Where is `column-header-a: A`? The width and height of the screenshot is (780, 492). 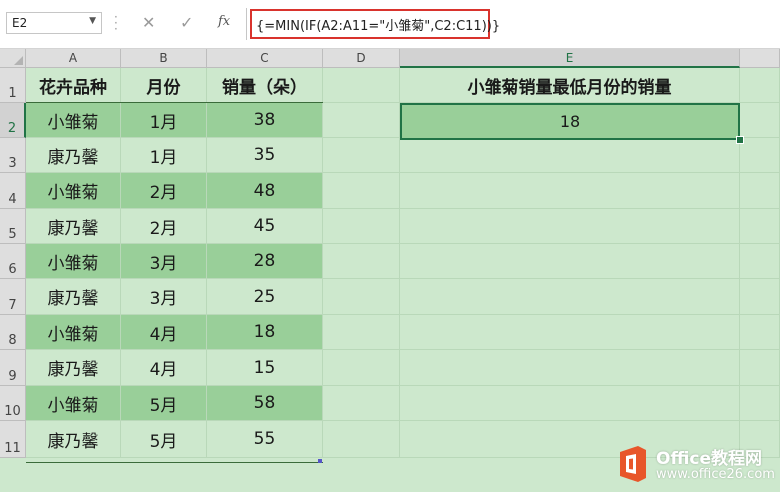
column-header-a: A is located at coordinates (73, 58).